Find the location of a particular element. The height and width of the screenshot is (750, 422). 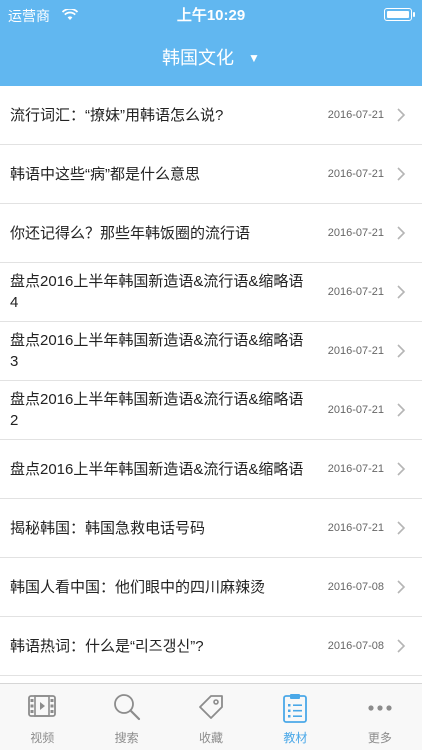

tab-more: 更多 is located at coordinates (380, 717).